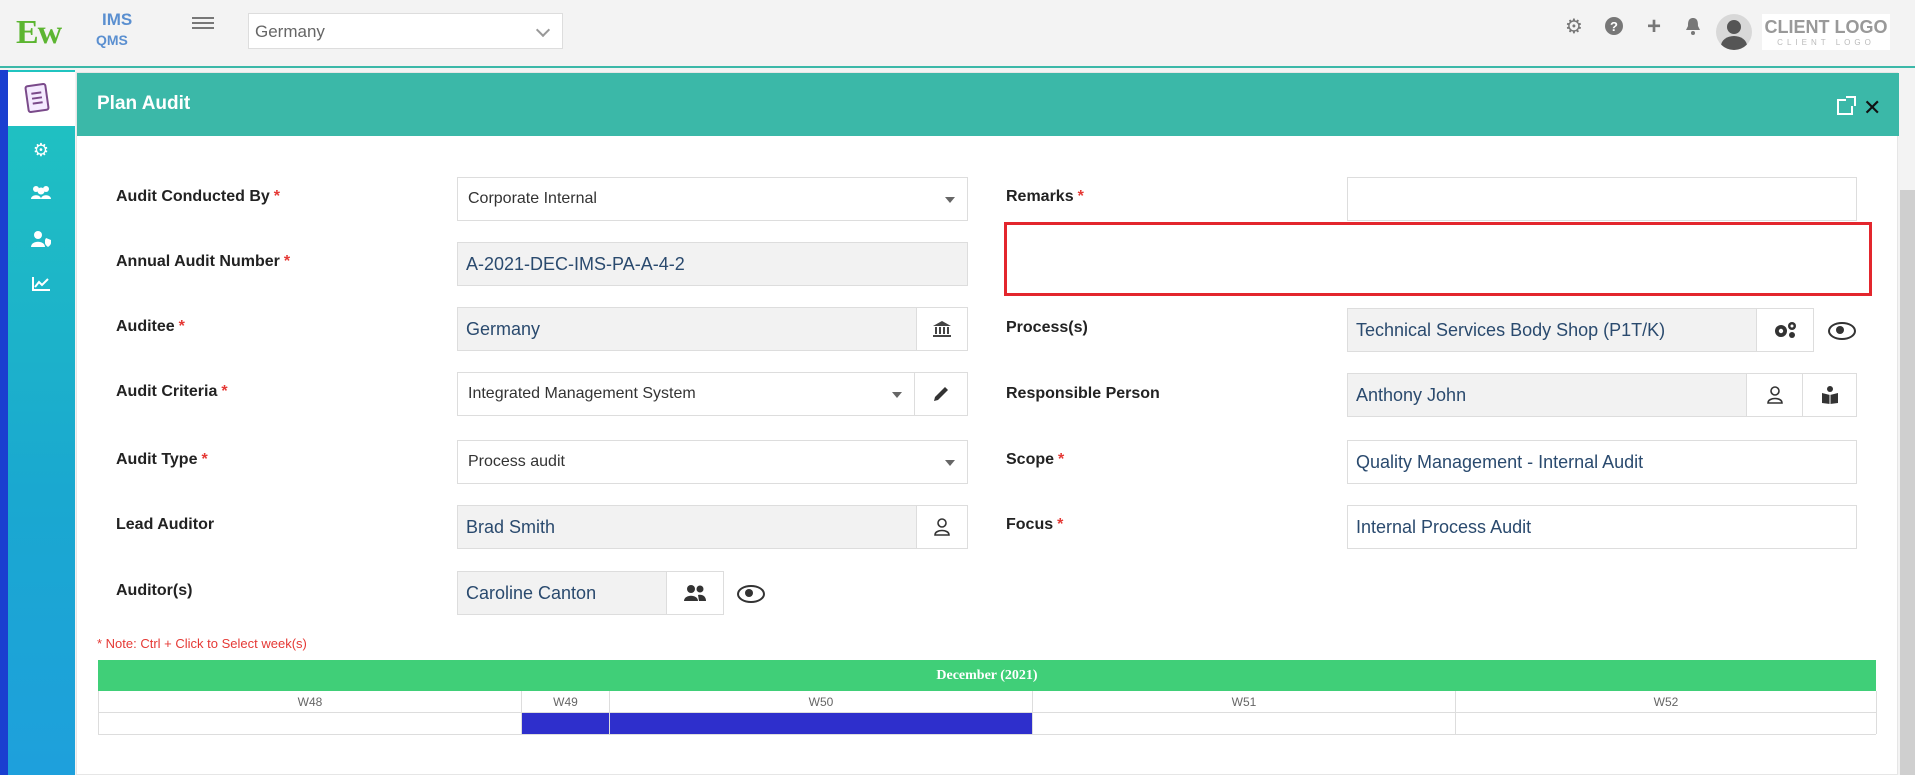  I want to click on lead-auditor-select-button, so click(942, 527).